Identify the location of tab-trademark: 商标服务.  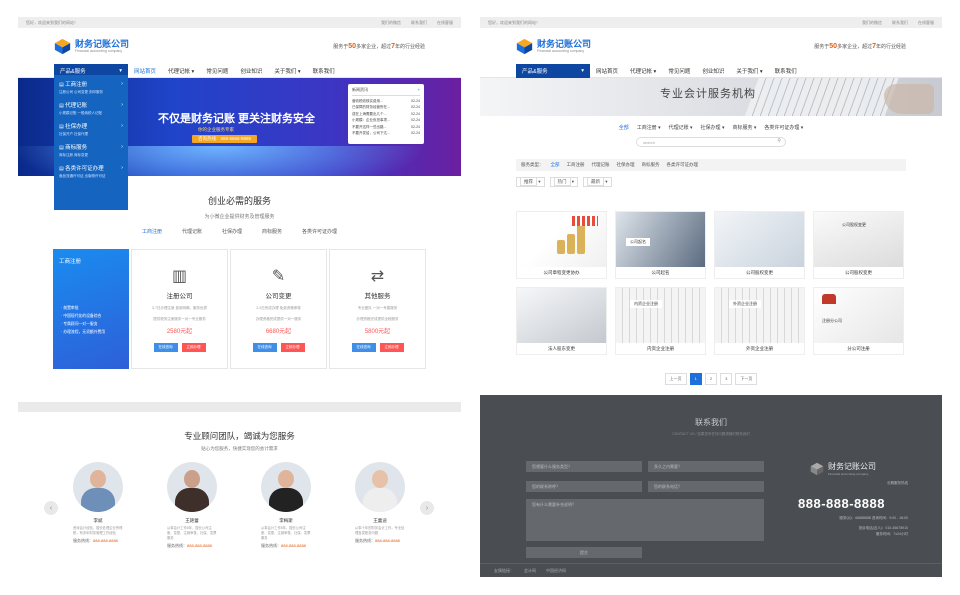
(272, 231).